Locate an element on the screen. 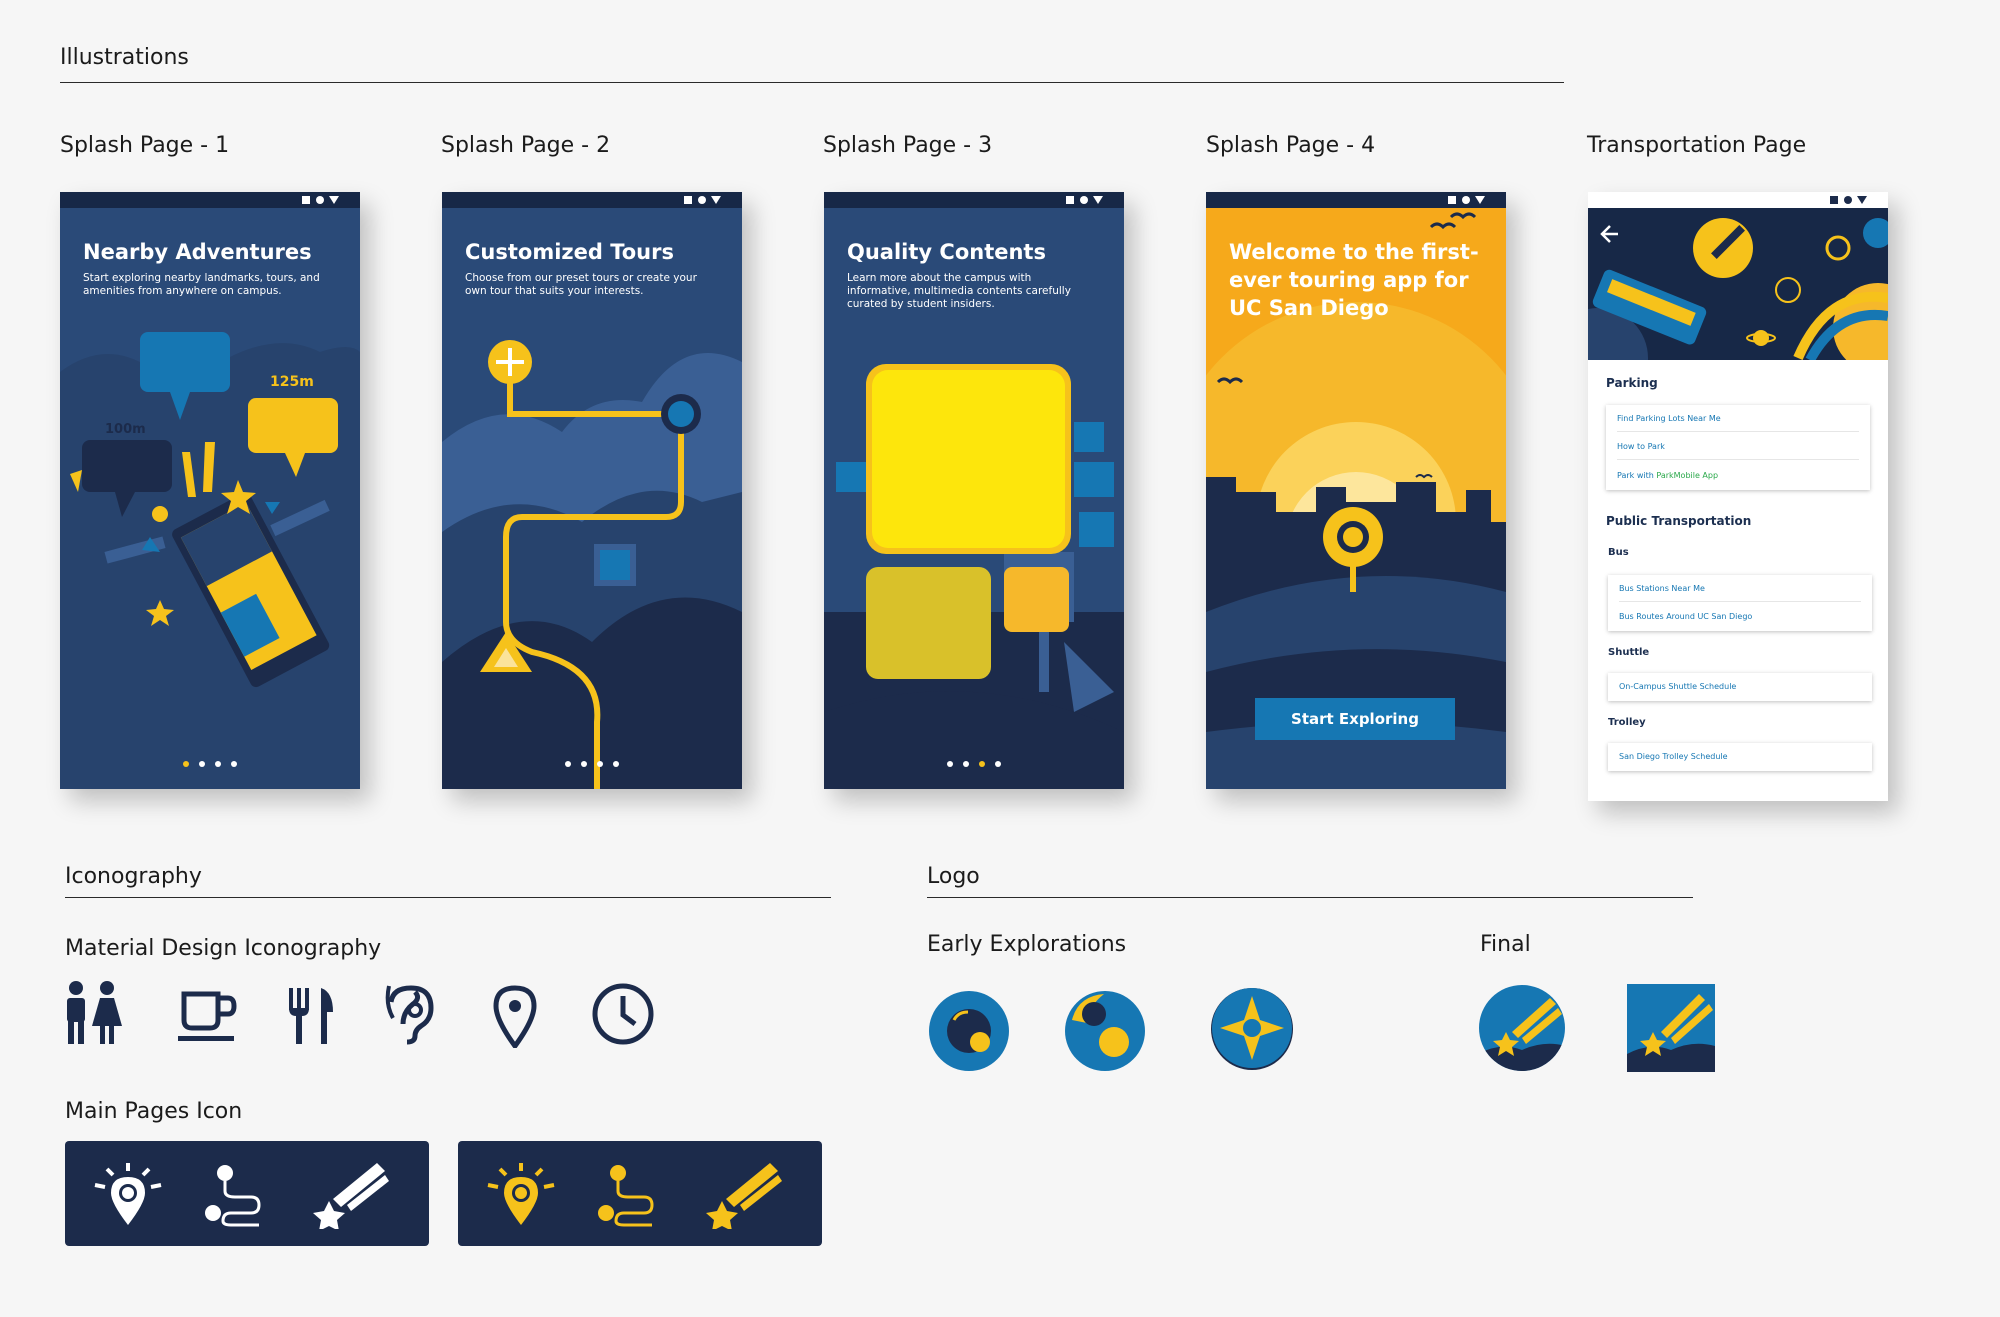  logo-final-round is located at coordinates (1522, 1028).